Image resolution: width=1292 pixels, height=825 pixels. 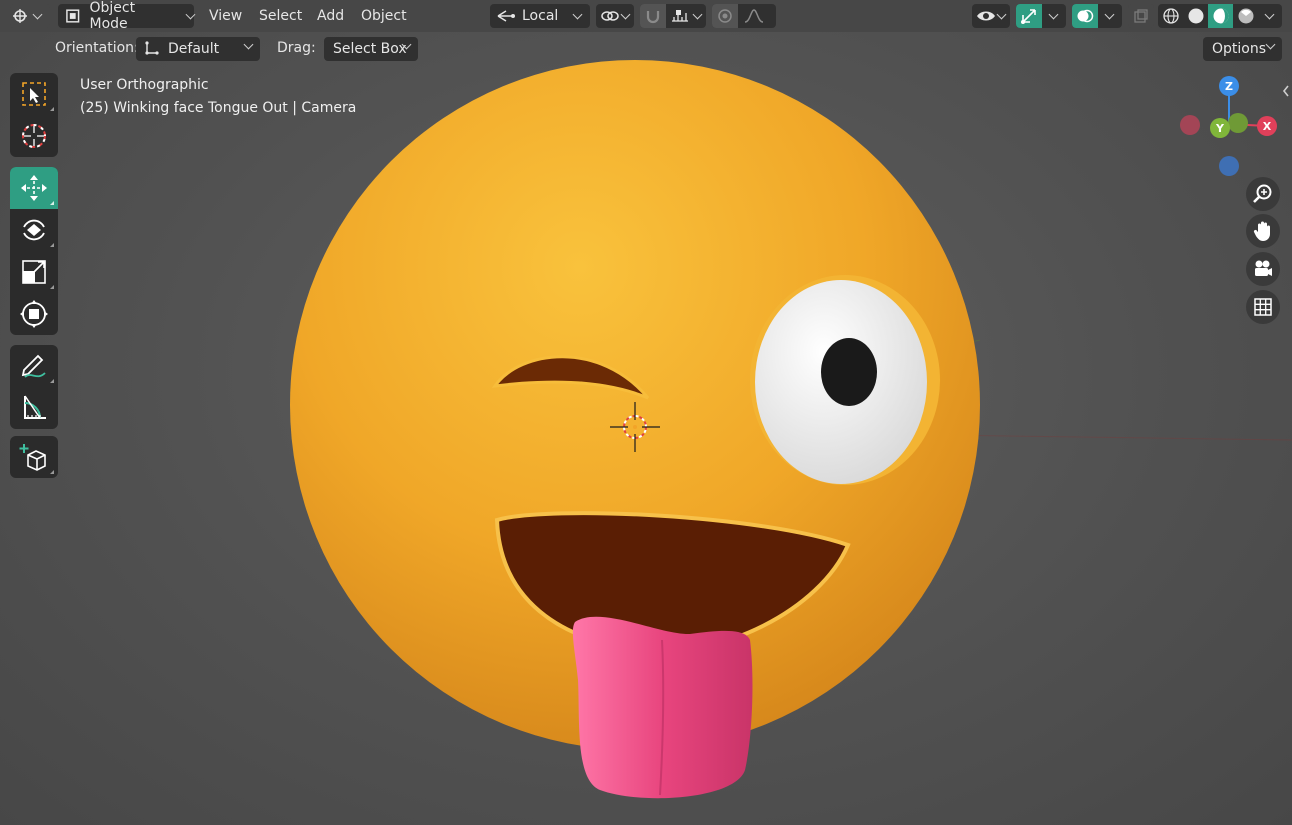 I want to click on perspective-toggle-button, so click(x=1263, y=307).